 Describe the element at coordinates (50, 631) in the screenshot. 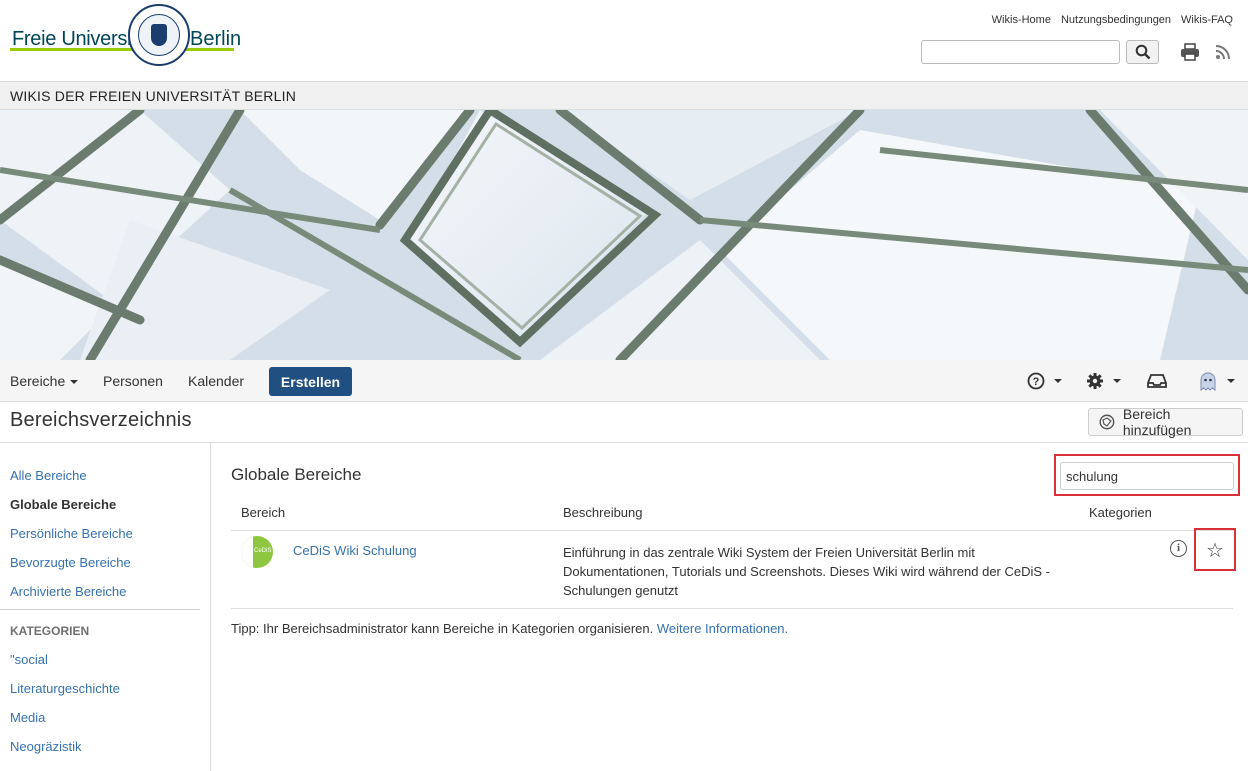

I see `categories-heading: KATEGORIEN` at that location.